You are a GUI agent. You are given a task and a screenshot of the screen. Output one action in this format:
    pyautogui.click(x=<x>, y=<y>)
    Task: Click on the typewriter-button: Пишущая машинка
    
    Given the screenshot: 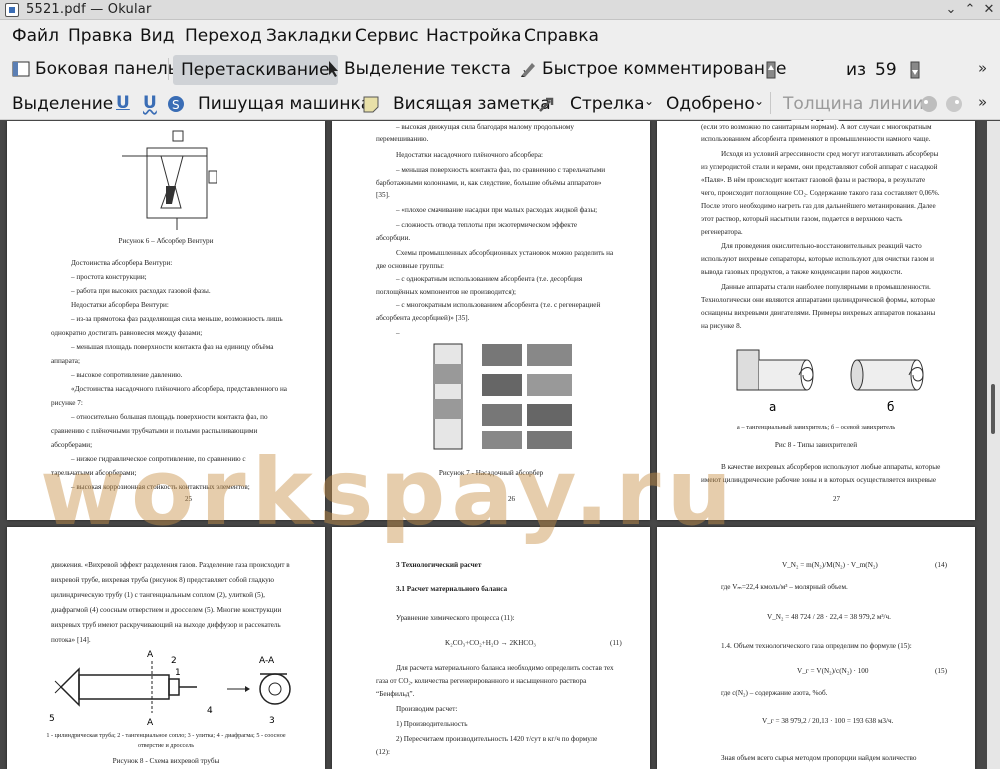 What is the action you would take?
    pyautogui.click(x=284, y=104)
    